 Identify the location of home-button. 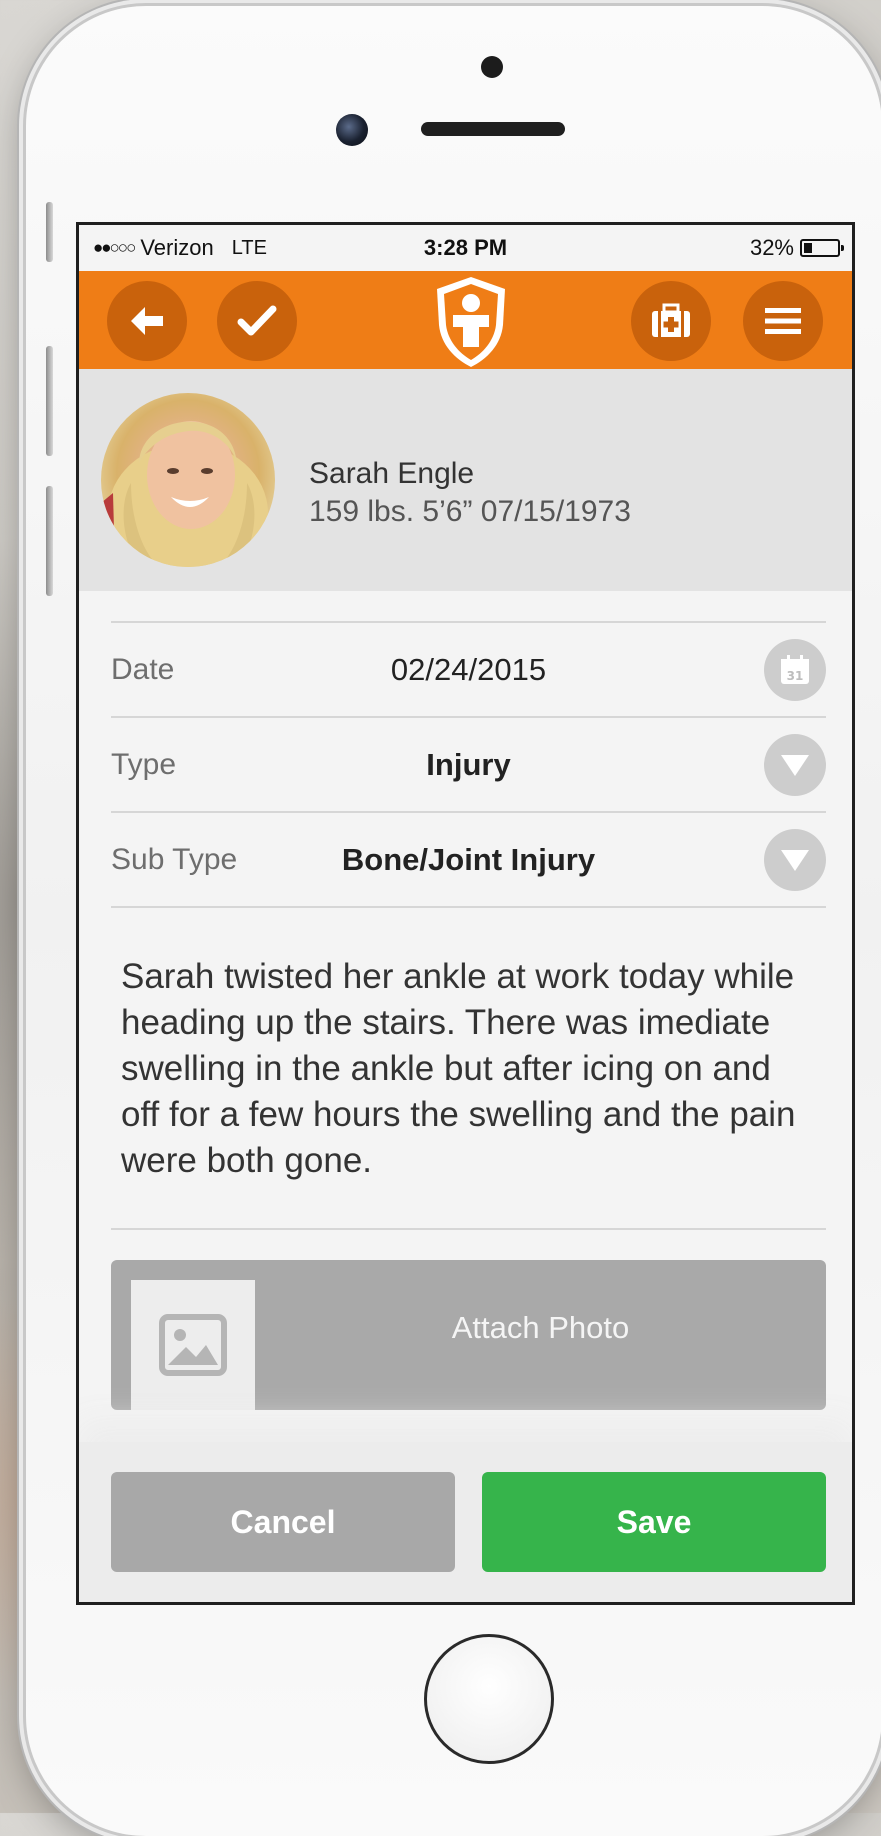
(489, 1699).